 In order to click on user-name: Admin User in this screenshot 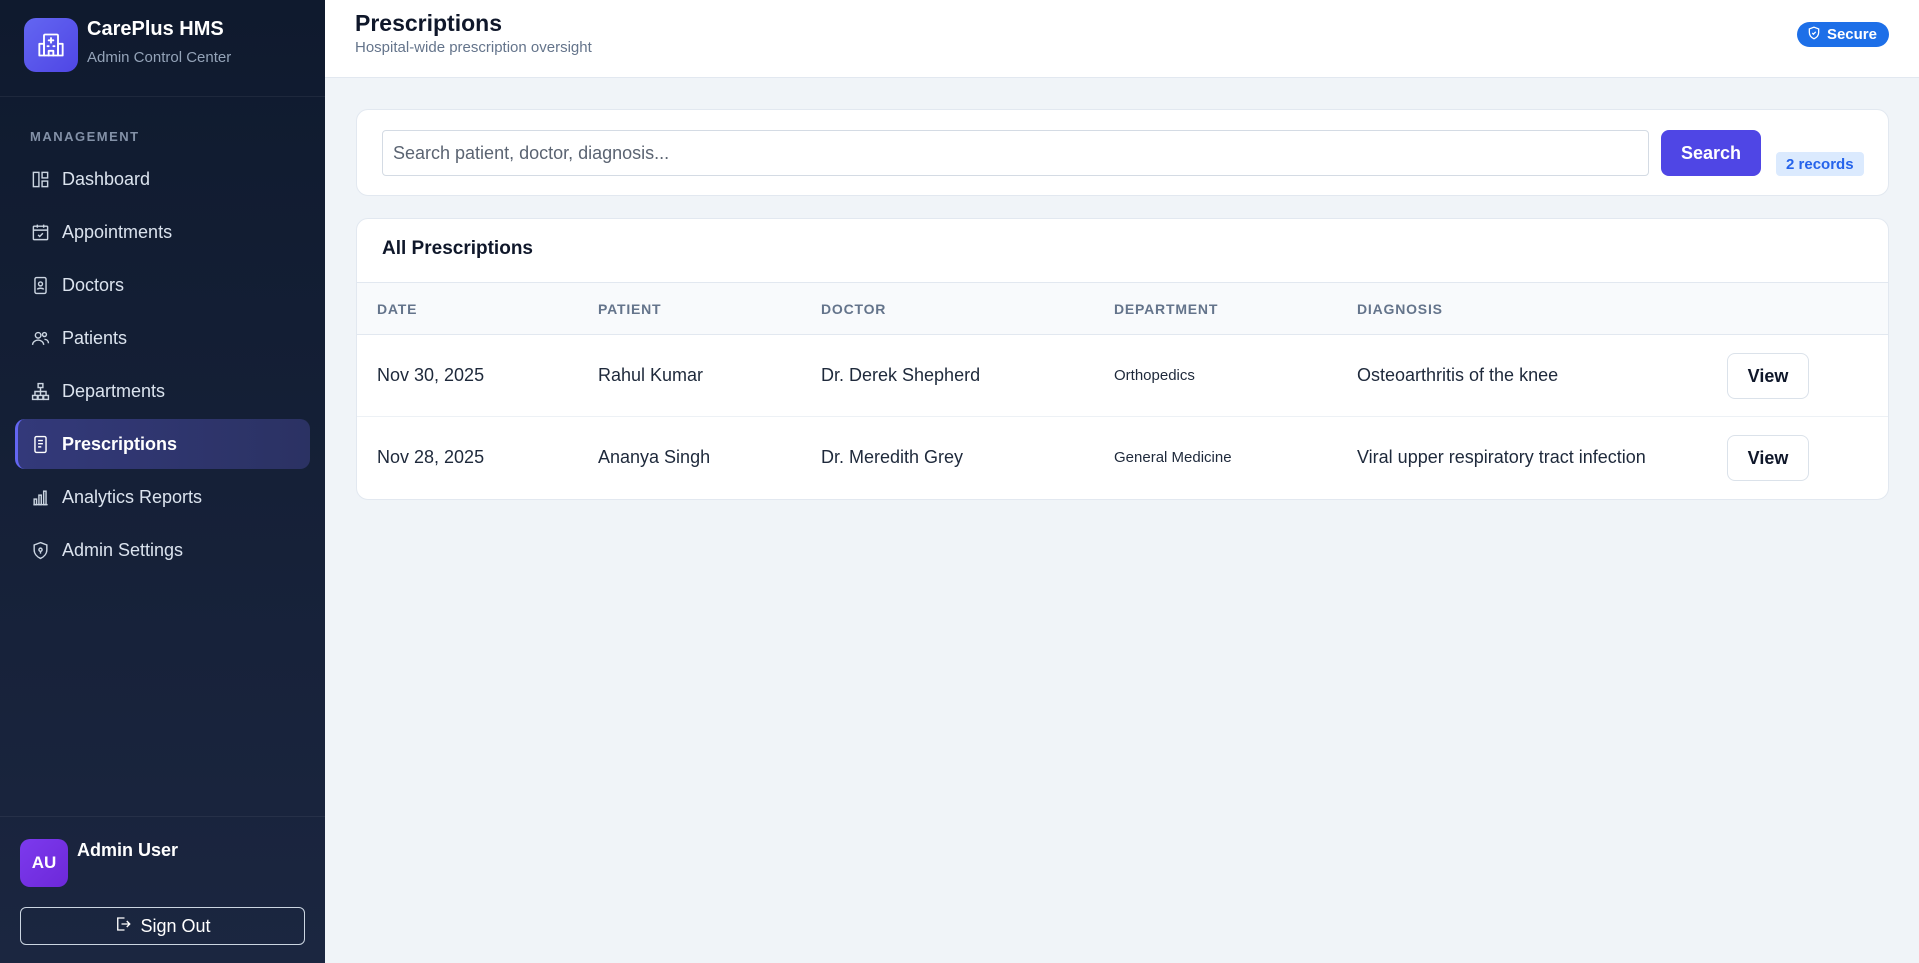, I will do `click(128, 850)`.